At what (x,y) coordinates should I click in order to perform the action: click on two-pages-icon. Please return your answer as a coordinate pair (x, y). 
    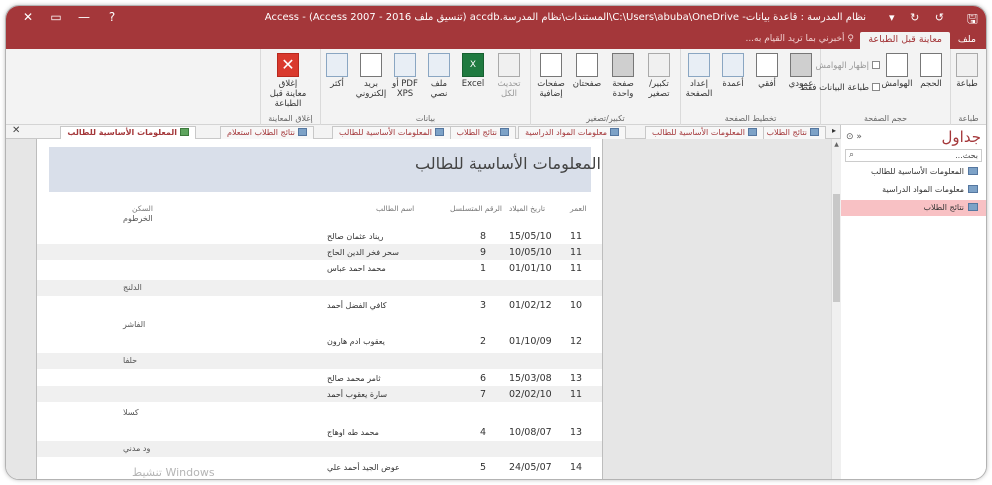
    Looking at the image, I should click on (587, 65).